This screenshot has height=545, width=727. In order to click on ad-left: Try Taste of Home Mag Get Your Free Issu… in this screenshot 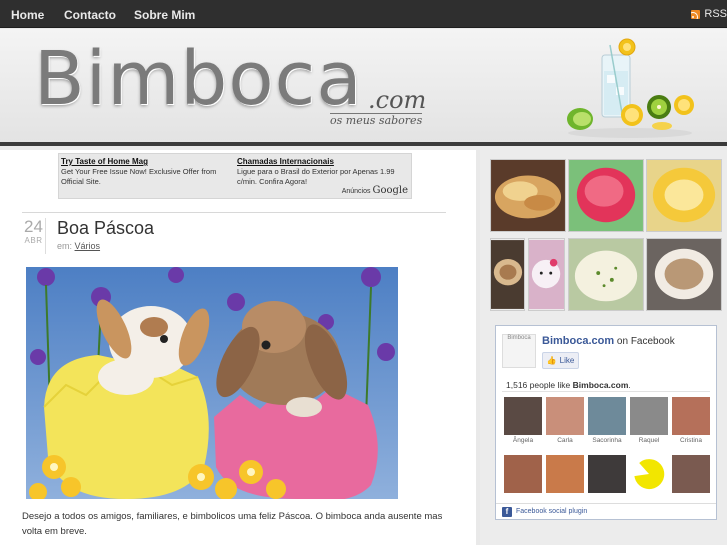, I will do `click(146, 172)`.